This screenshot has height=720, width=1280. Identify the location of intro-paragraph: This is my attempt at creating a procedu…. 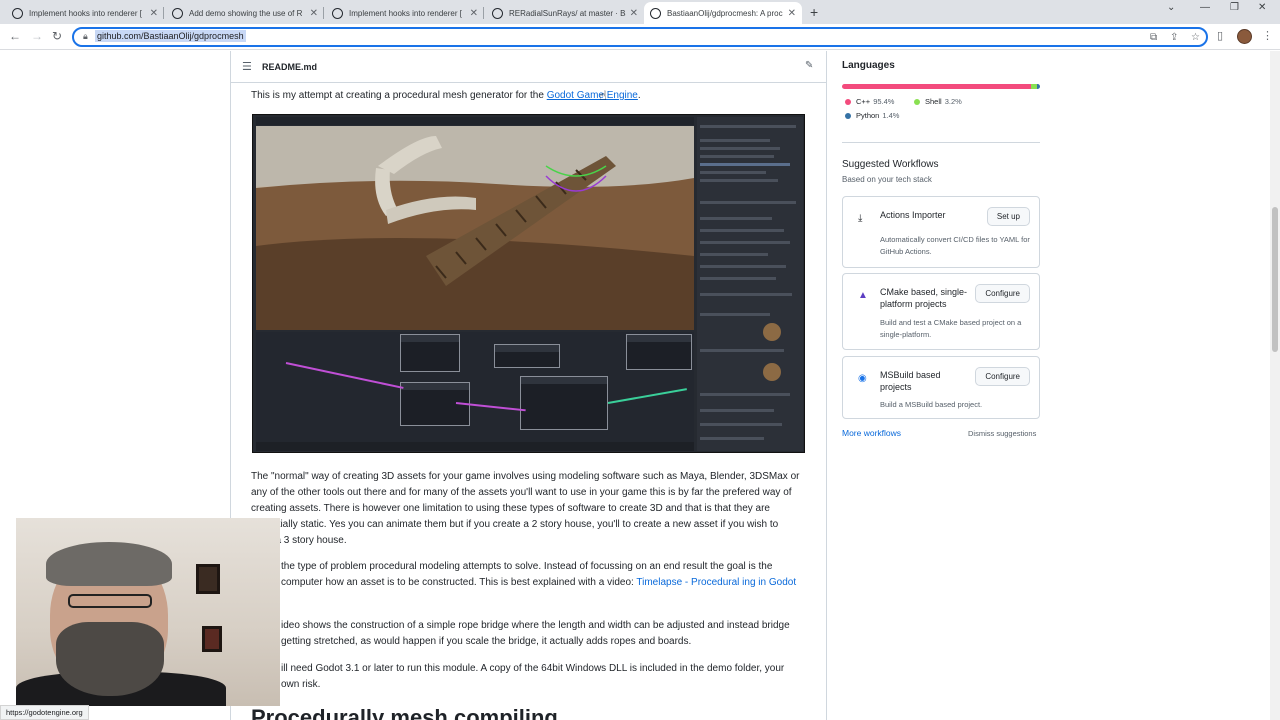
(526, 96).